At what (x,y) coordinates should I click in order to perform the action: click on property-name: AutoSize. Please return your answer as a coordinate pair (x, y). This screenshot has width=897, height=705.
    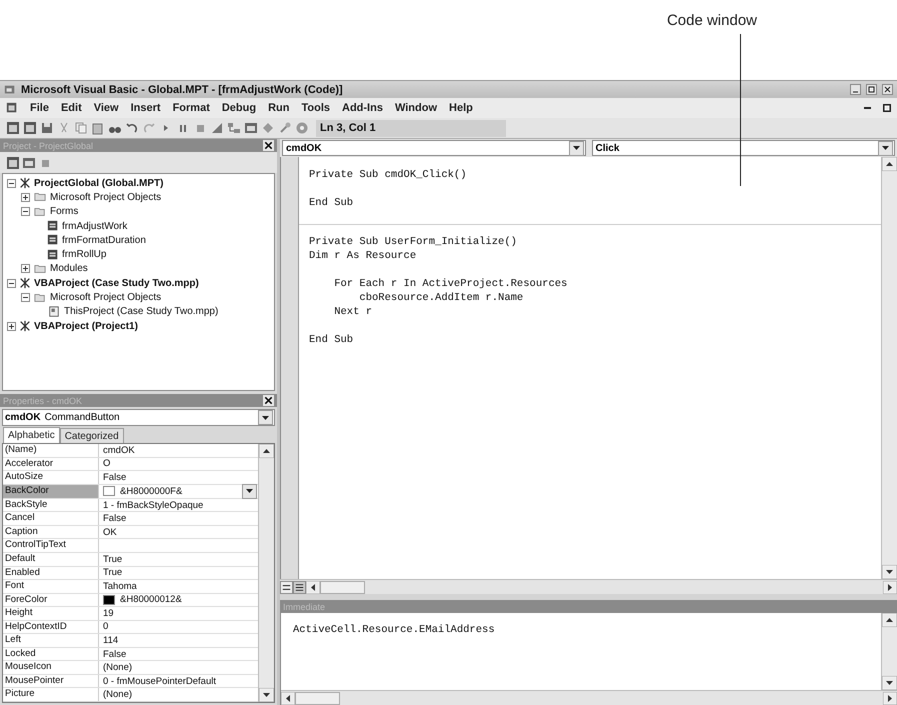
    Looking at the image, I should click on (51, 477).